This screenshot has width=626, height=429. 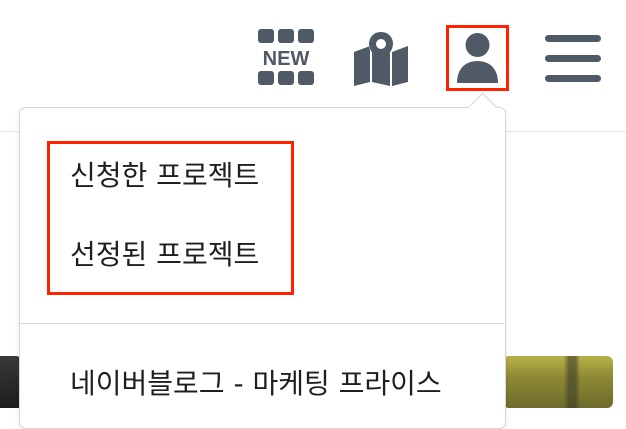 I want to click on new-icon: NEW, so click(x=286, y=57).